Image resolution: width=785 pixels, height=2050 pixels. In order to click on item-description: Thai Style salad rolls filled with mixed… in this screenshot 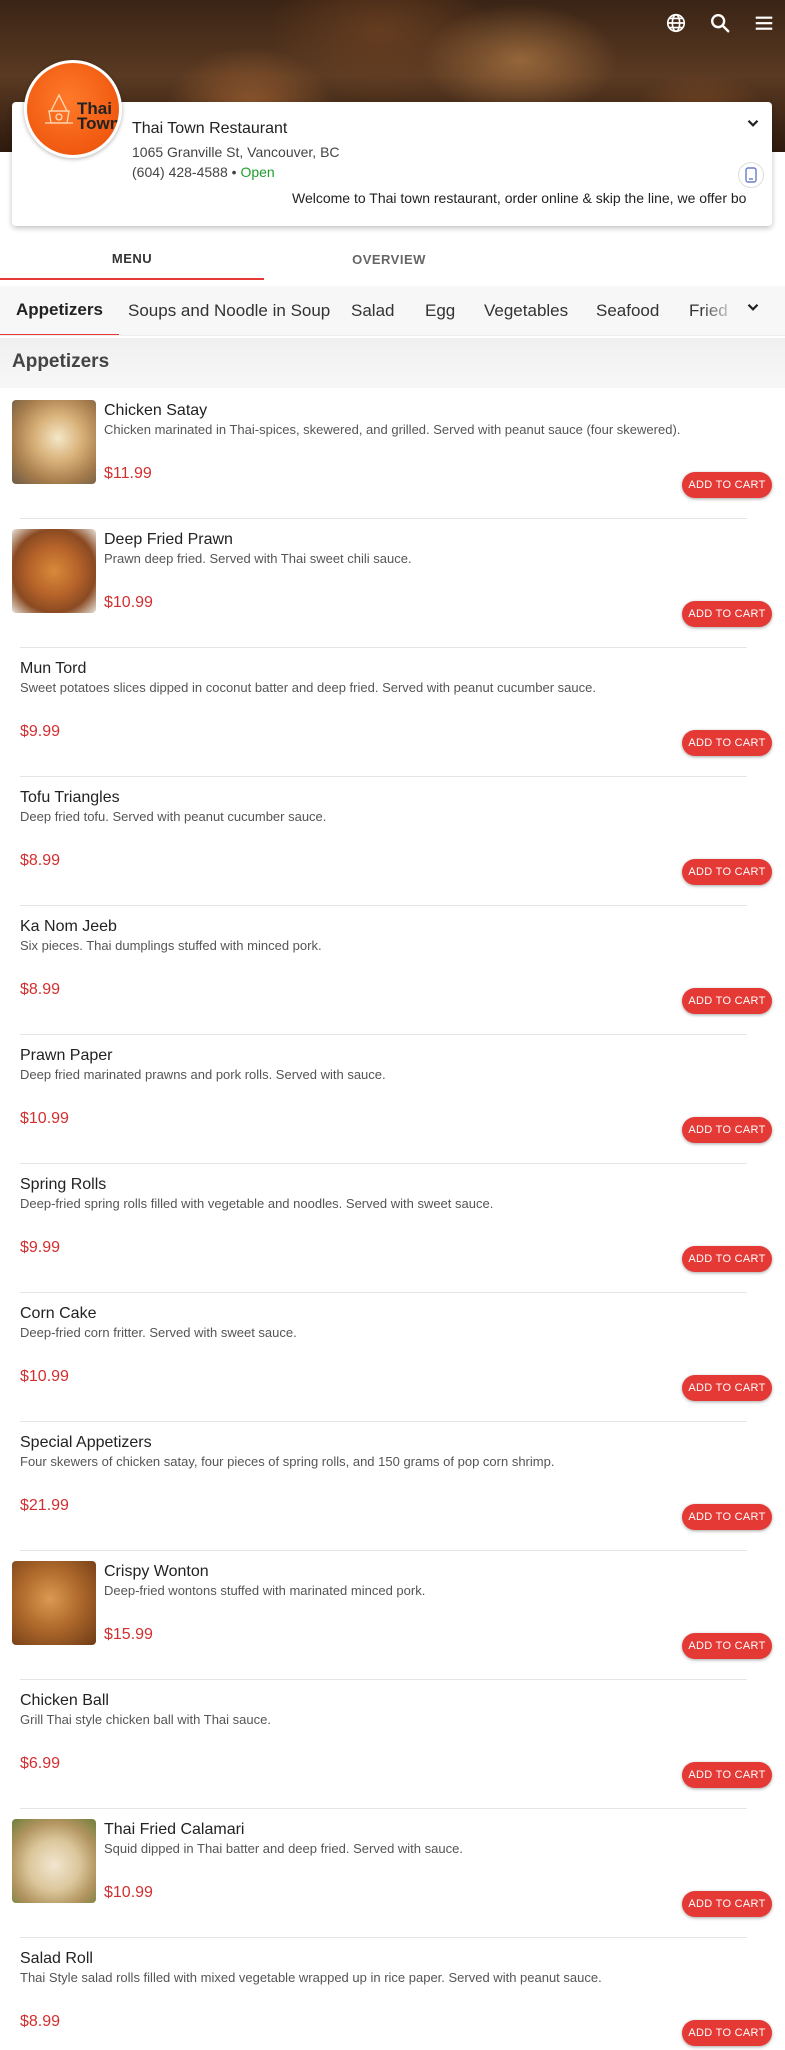, I will do `click(311, 1977)`.